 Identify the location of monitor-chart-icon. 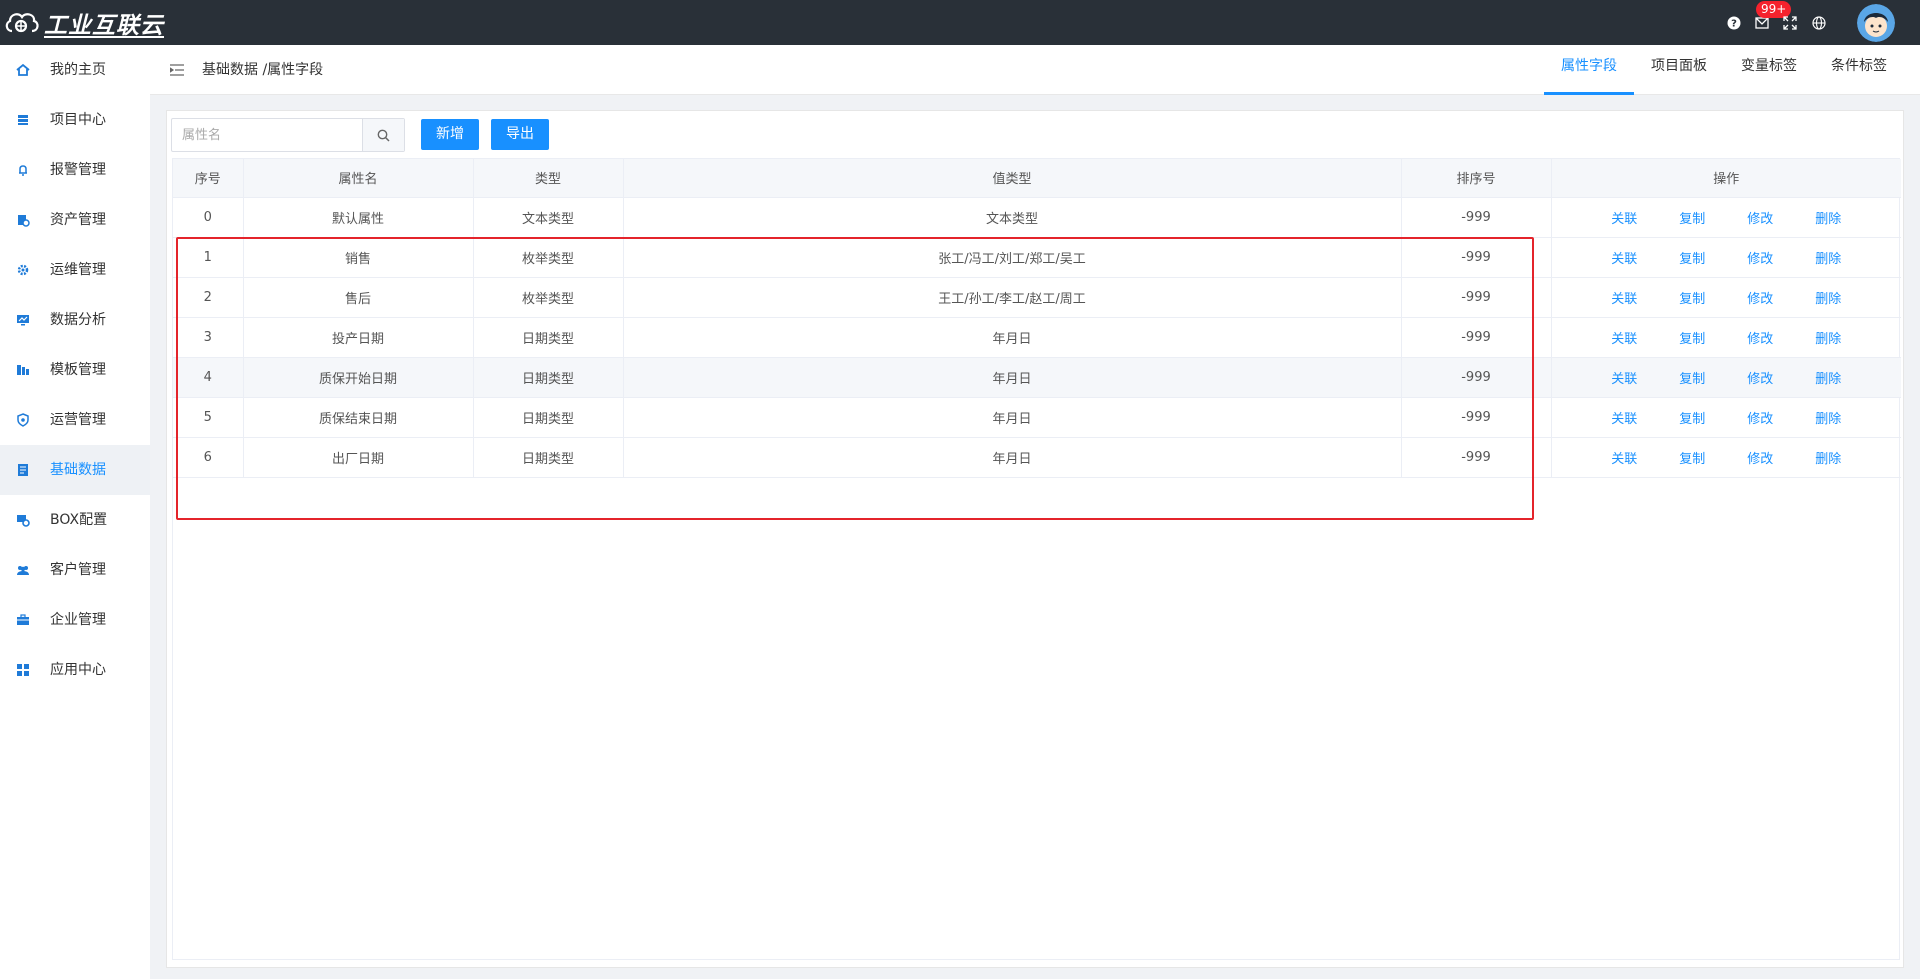
(23, 320).